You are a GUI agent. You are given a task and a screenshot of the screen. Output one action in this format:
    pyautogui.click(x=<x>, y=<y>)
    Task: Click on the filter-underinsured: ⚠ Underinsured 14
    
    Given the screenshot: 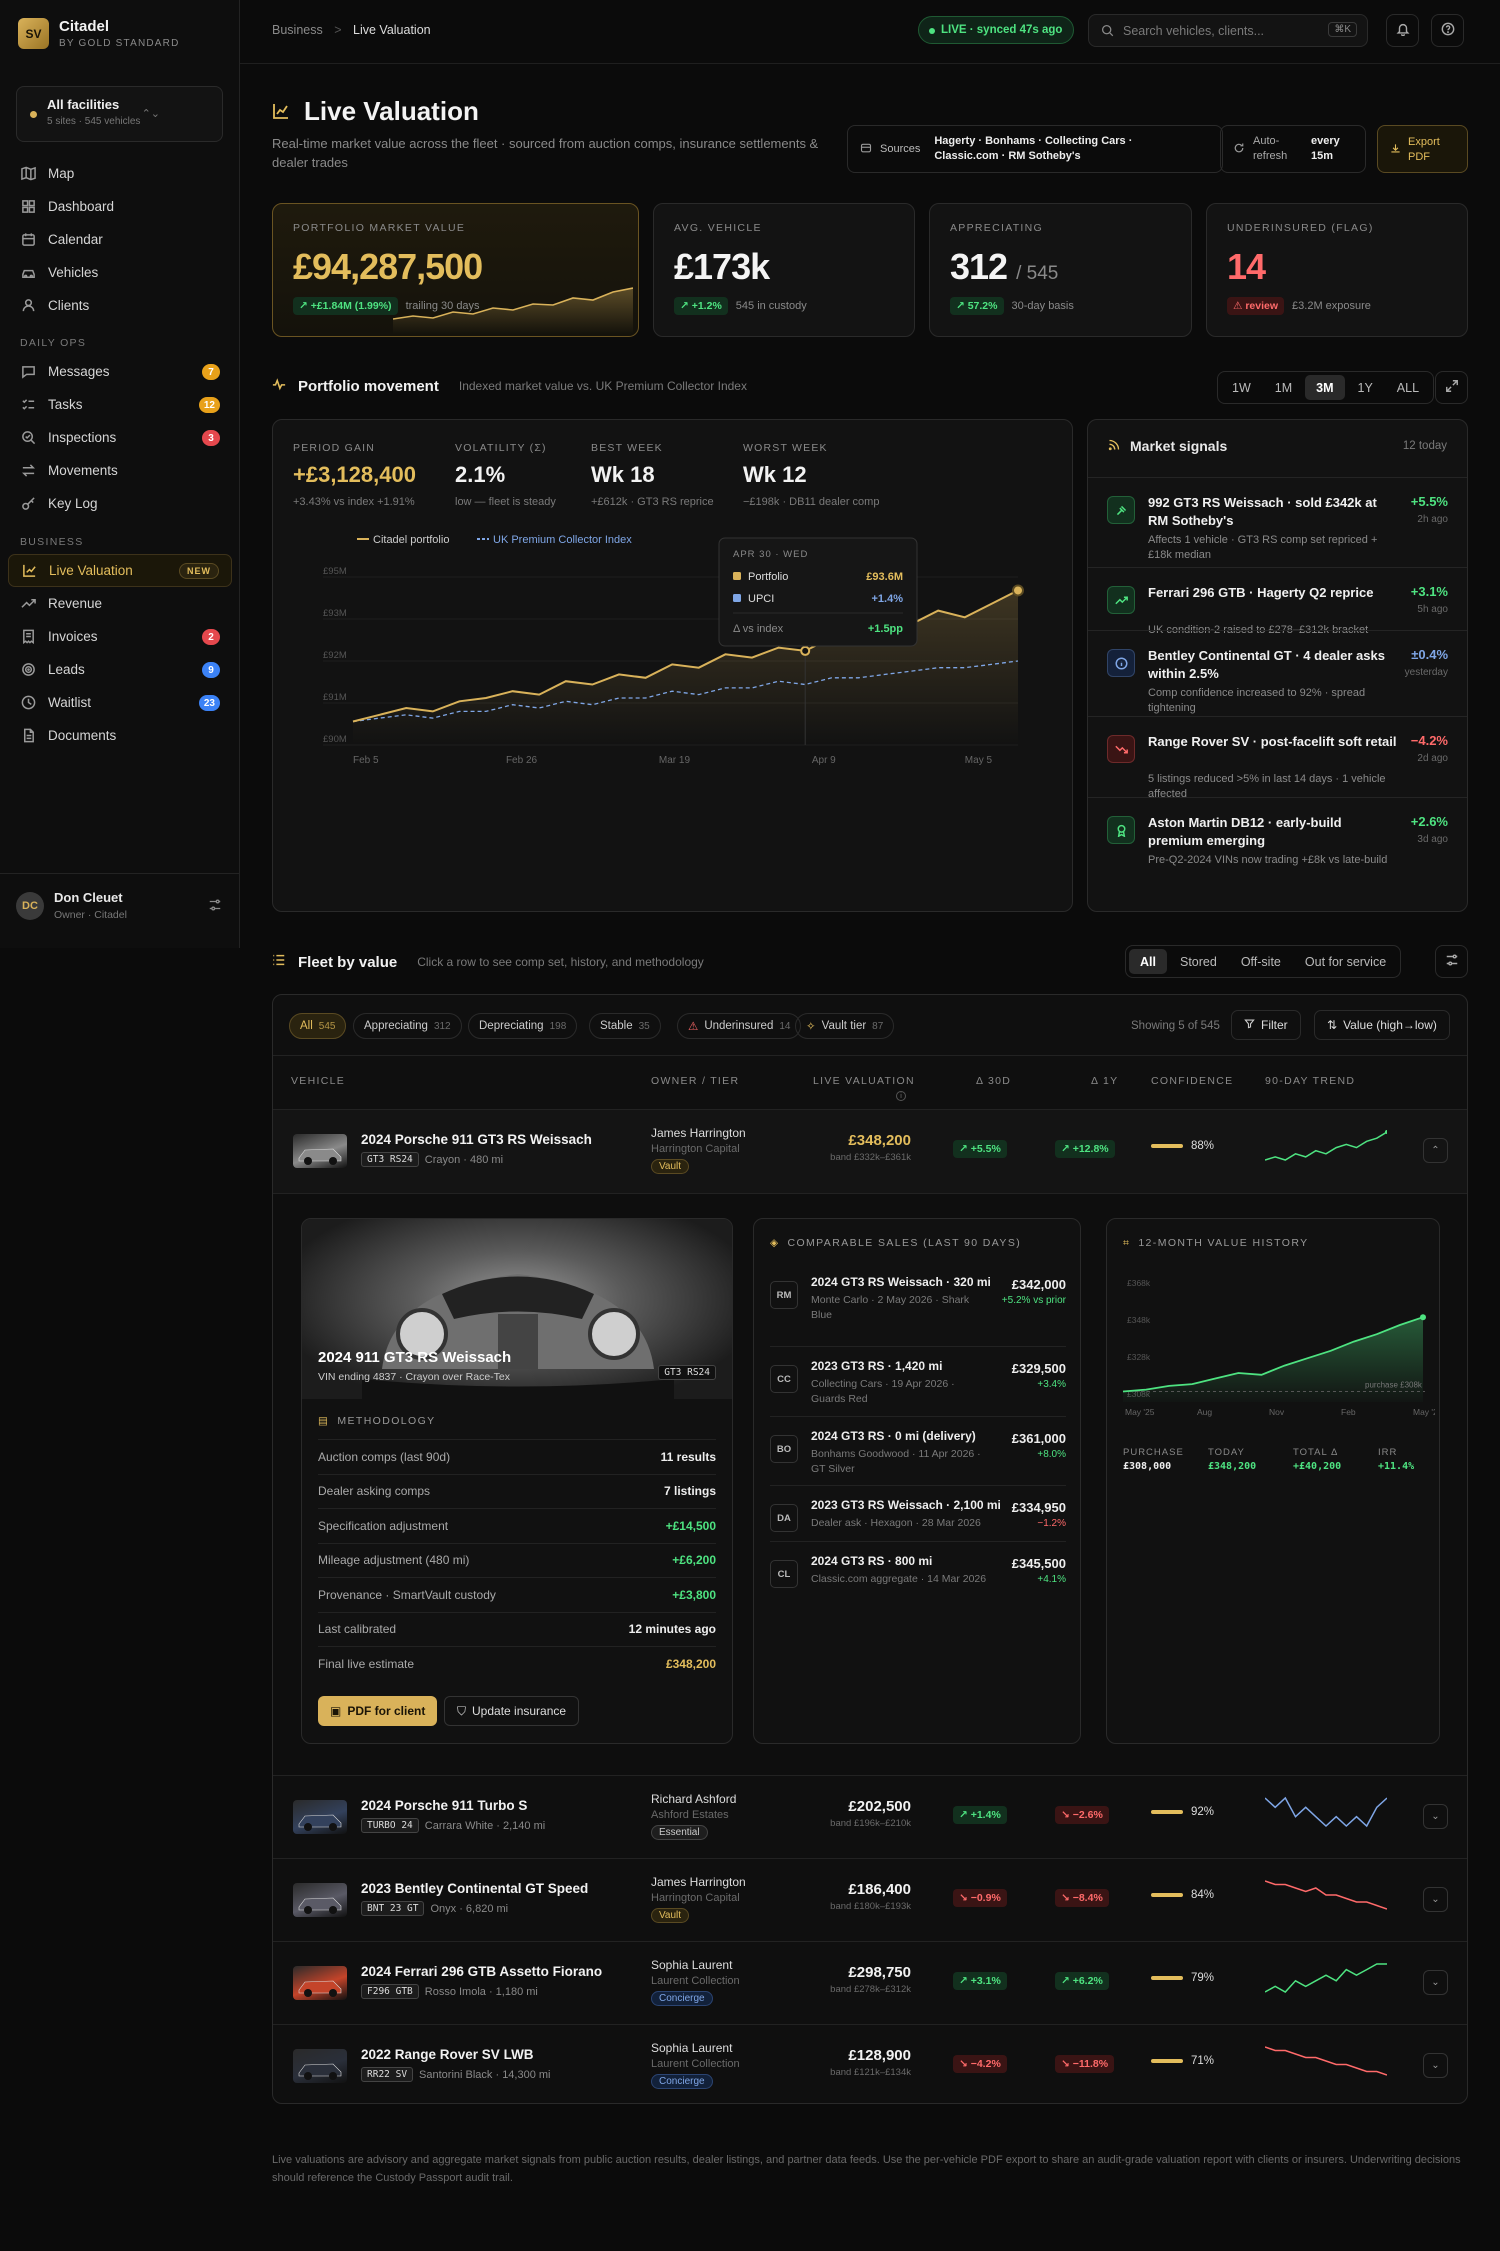 What is the action you would take?
    pyautogui.click(x=739, y=1026)
    